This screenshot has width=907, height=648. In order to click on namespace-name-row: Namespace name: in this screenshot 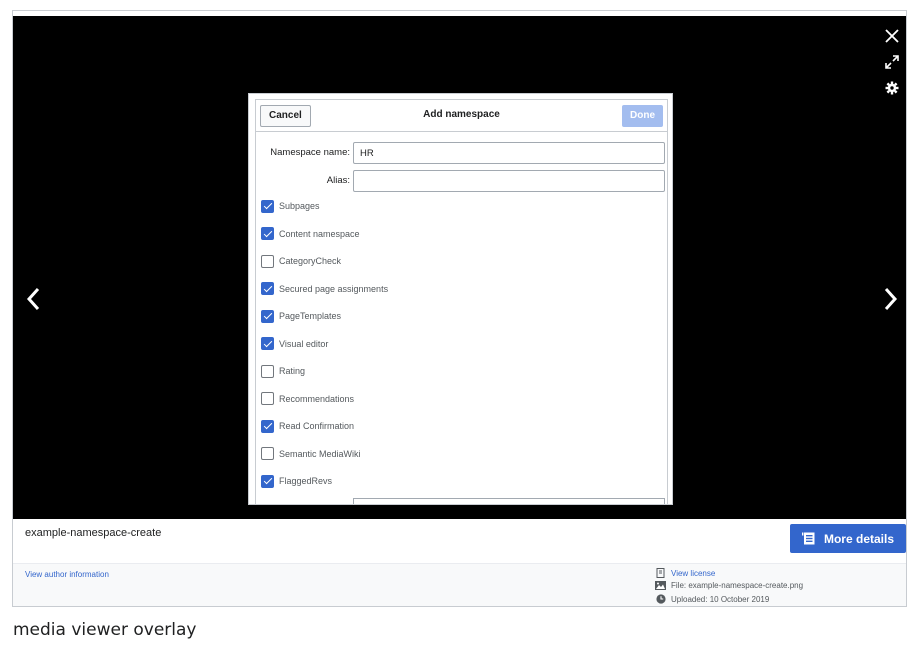, I will do `click(461, 153)`.